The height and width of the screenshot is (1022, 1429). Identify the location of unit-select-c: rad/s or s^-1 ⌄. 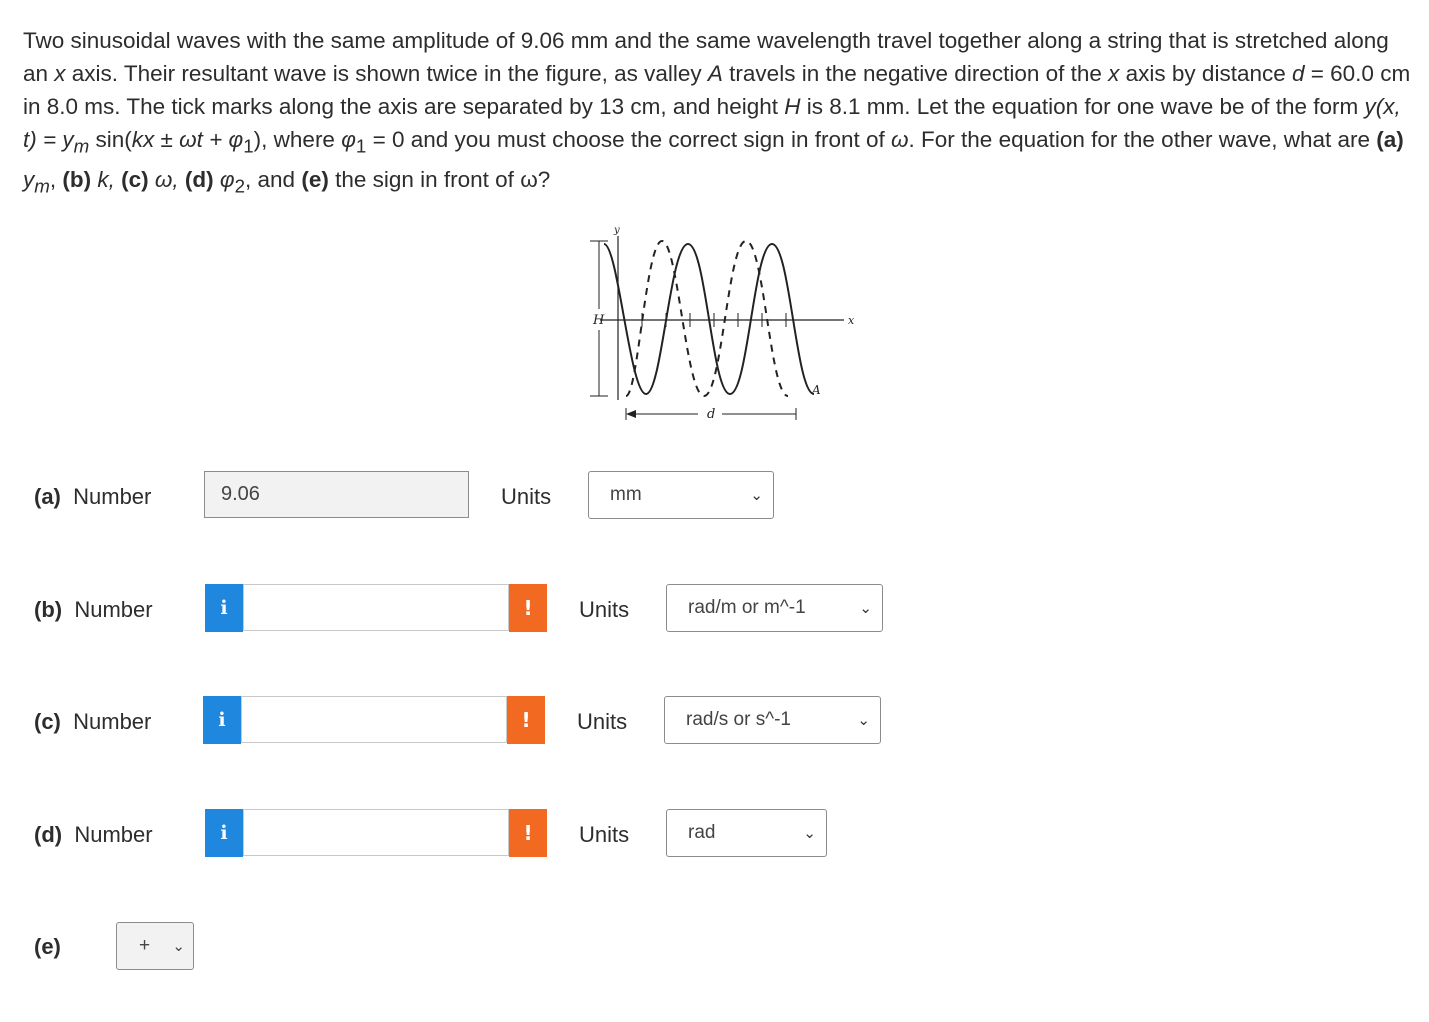
(772, 720).